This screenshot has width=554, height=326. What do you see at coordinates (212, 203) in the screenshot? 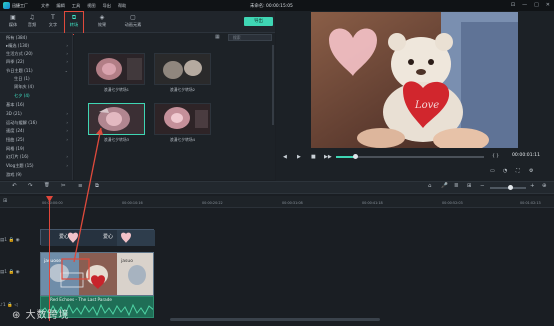
I see `ruler-tick-label: 00:00:20:22` at bounding box center [212, 203].